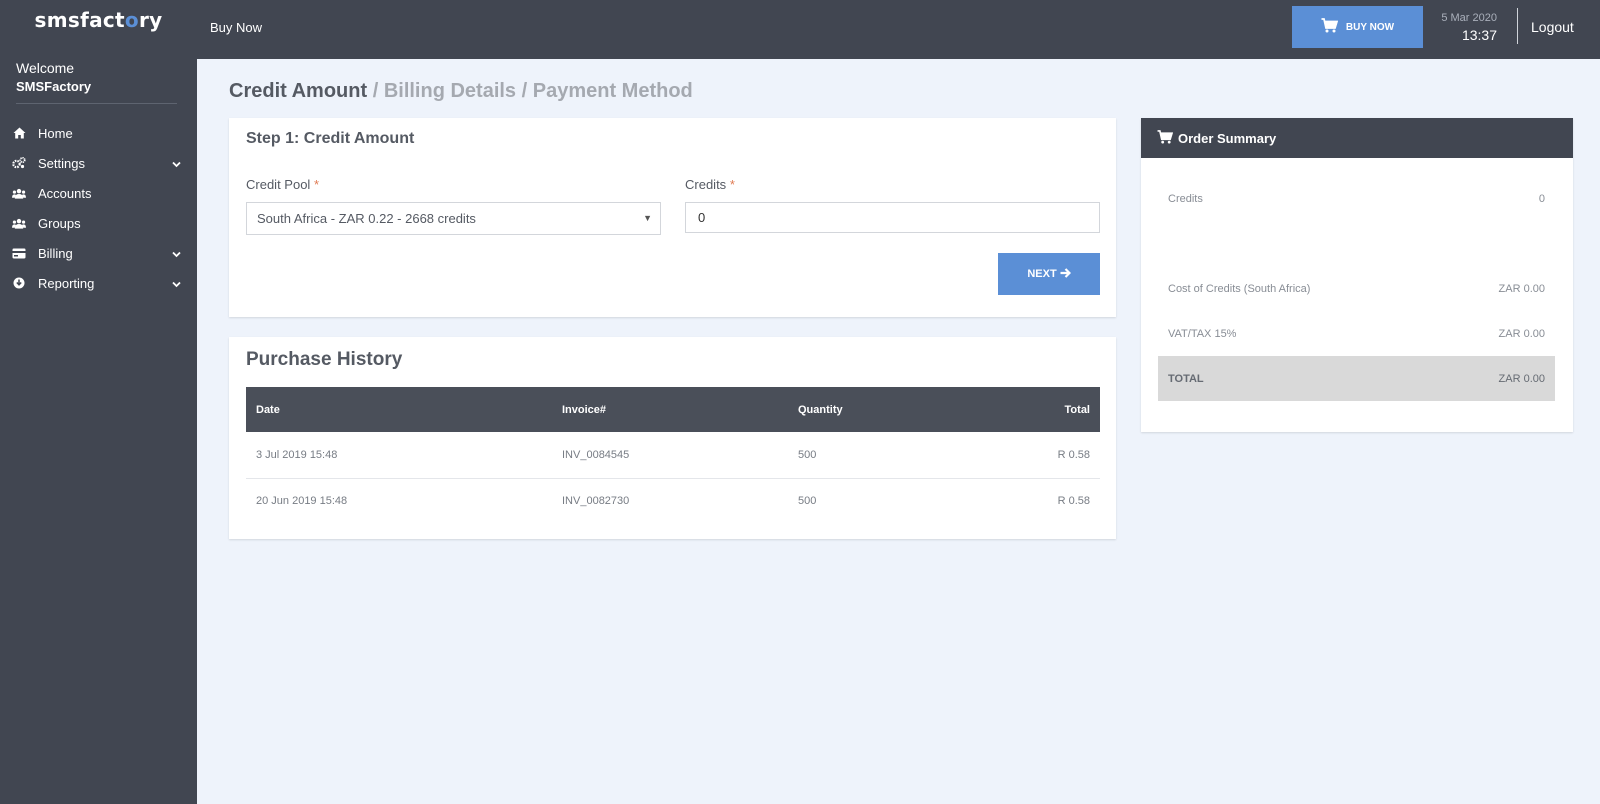 This screenshot has height=804, width=1600. Describe the element at coordinates (297, 454) in the screenshot. I see `cell-date: 3 Jul 2019 15:48` at that location.